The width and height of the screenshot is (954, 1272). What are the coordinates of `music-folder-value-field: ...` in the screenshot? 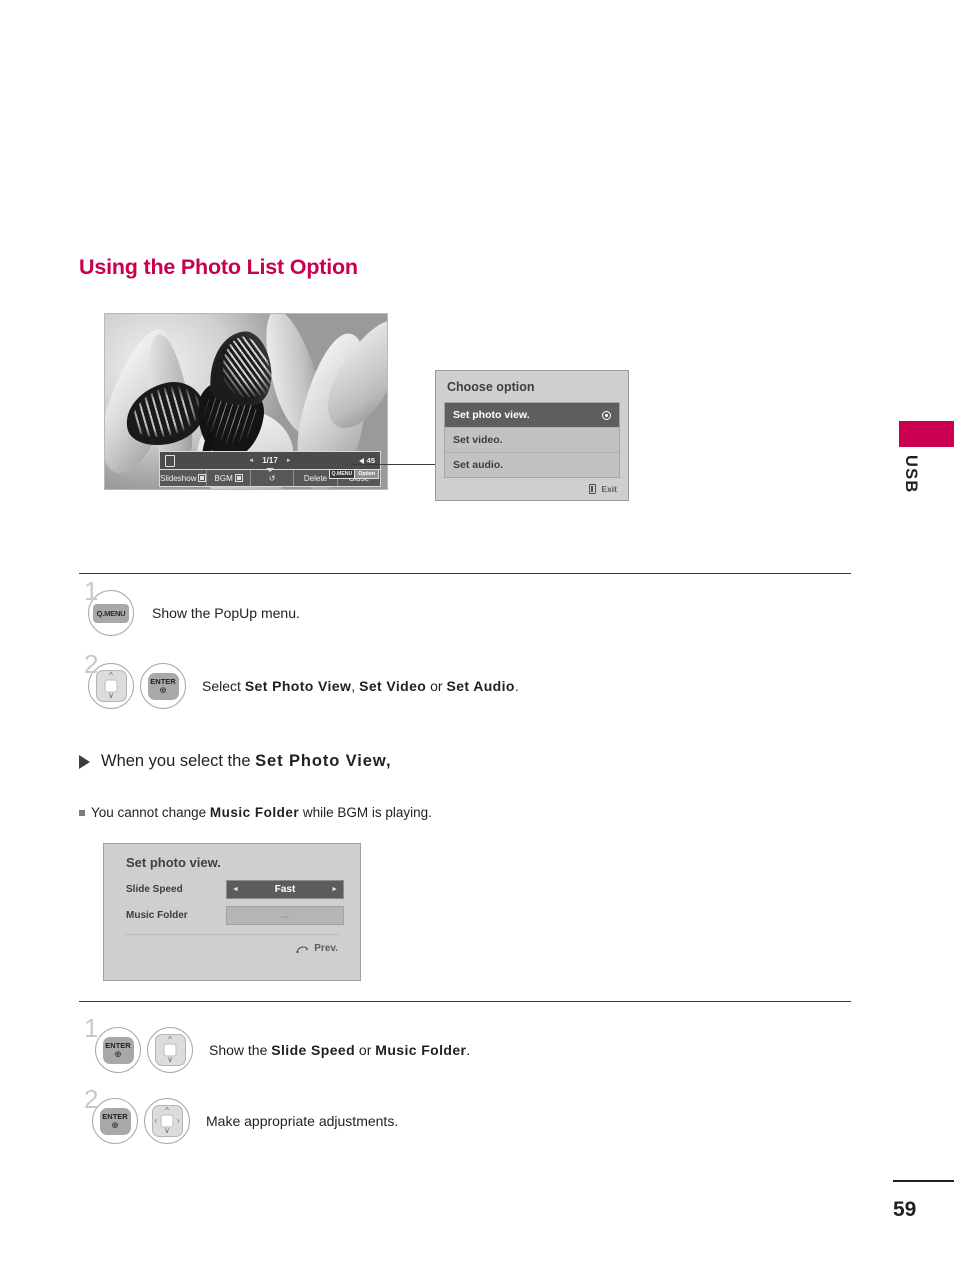 It's located at (285, 915).